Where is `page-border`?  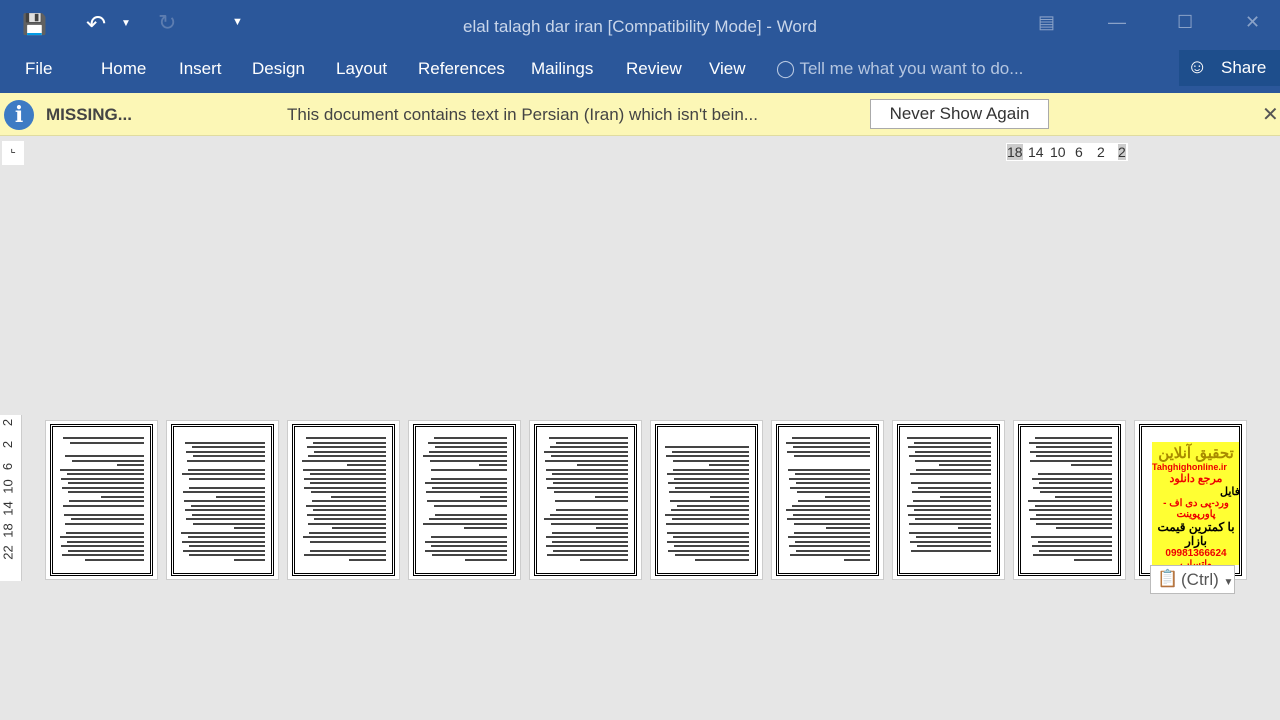
page-border is located at coordinates (585, 500).